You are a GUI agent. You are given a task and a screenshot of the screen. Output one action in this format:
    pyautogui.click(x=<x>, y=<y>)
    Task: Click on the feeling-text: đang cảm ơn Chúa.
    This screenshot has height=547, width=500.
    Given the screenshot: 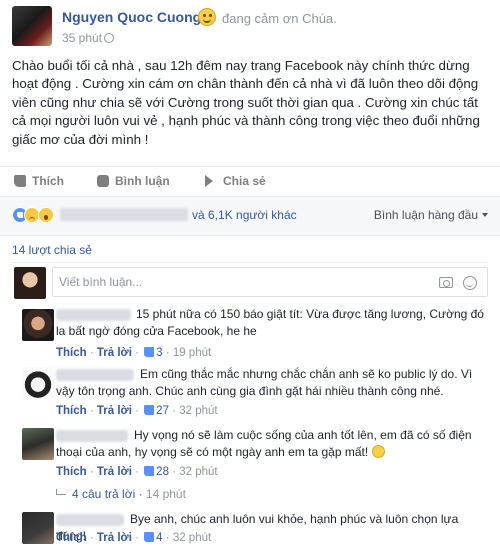 What is the action you would take?
    pyautogui.click(x=279, y=18)
    